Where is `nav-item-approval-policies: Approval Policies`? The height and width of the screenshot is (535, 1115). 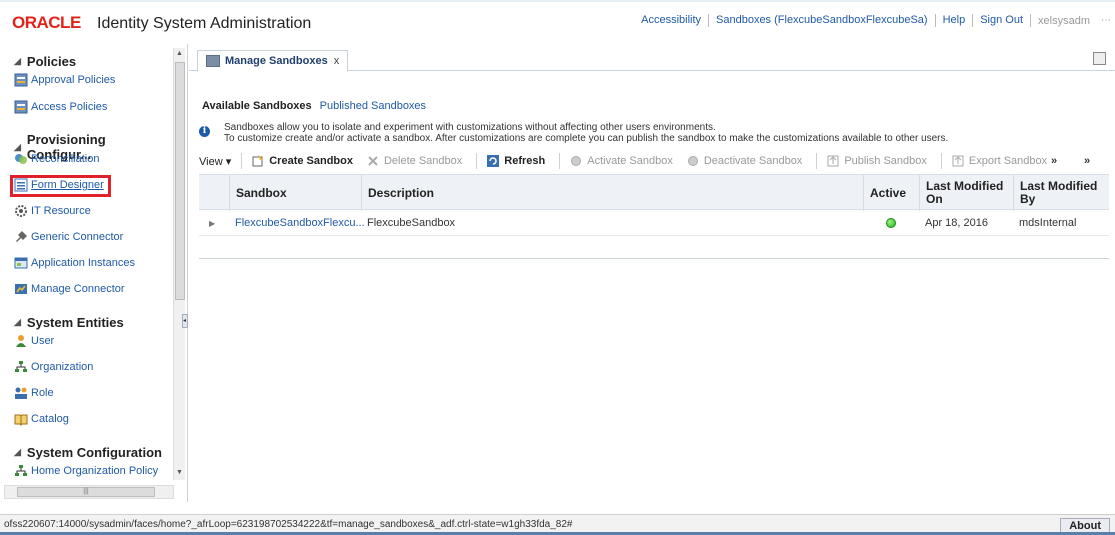
nav-item-approval-policies: Approval Policies is located at coordinates (64, 80).